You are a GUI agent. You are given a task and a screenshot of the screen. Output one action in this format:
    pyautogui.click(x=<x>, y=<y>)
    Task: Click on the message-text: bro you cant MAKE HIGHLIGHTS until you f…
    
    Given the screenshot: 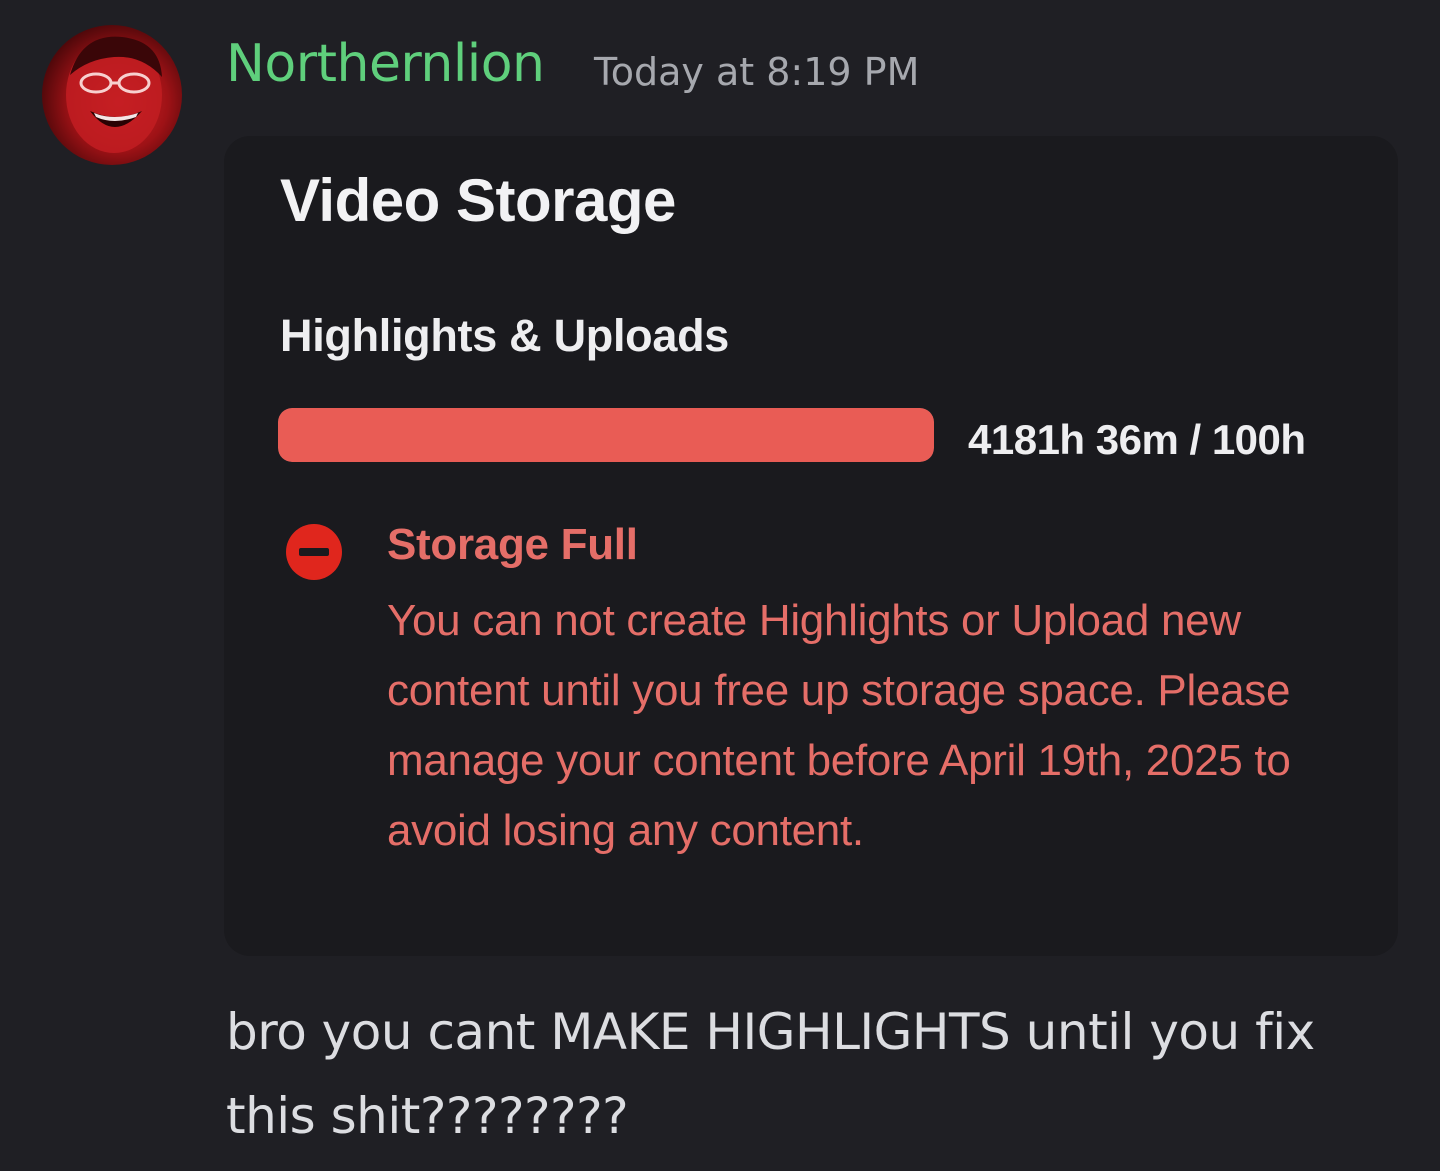 What is the action you would take?
    pyautogui.click(x=770, y=1074)
    